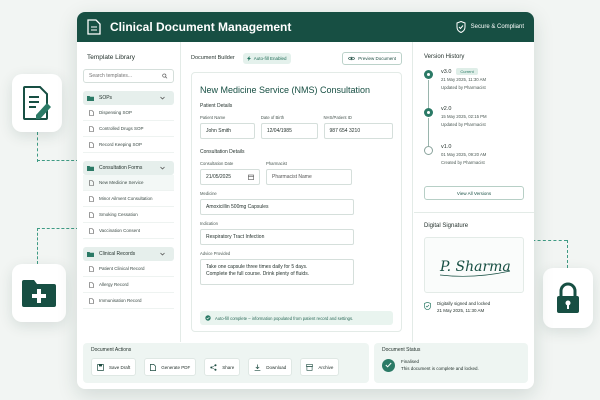 The height and width of the screenshot is (400, 600). Describe the element at coordinates (128, 145) in the screenshot. I see `template-item: Record Keeping SOP` at that location.